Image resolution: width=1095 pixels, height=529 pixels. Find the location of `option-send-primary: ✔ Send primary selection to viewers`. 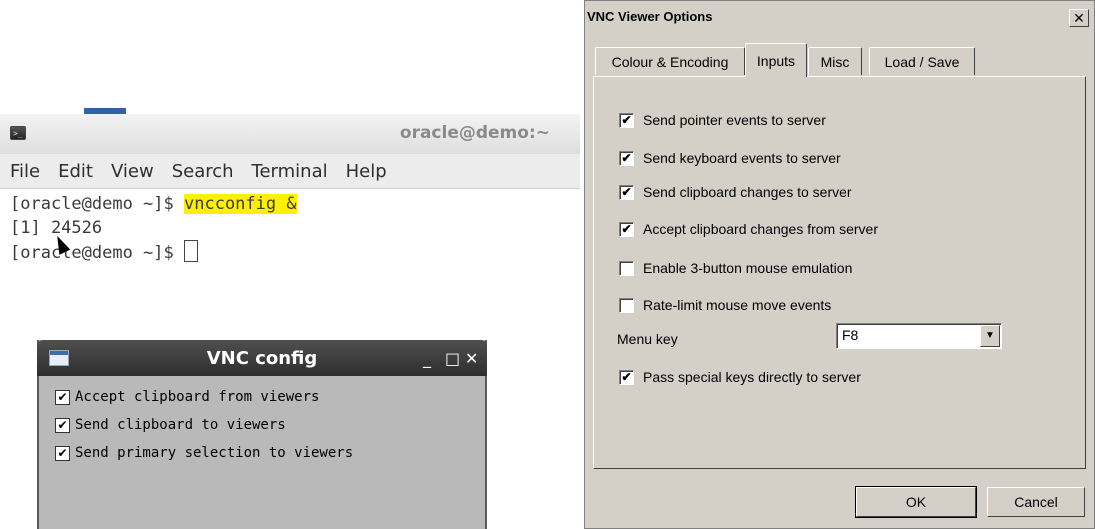

option-send-primary: ✔ Send primary selection to viewers is located at coordinates (204, 453).